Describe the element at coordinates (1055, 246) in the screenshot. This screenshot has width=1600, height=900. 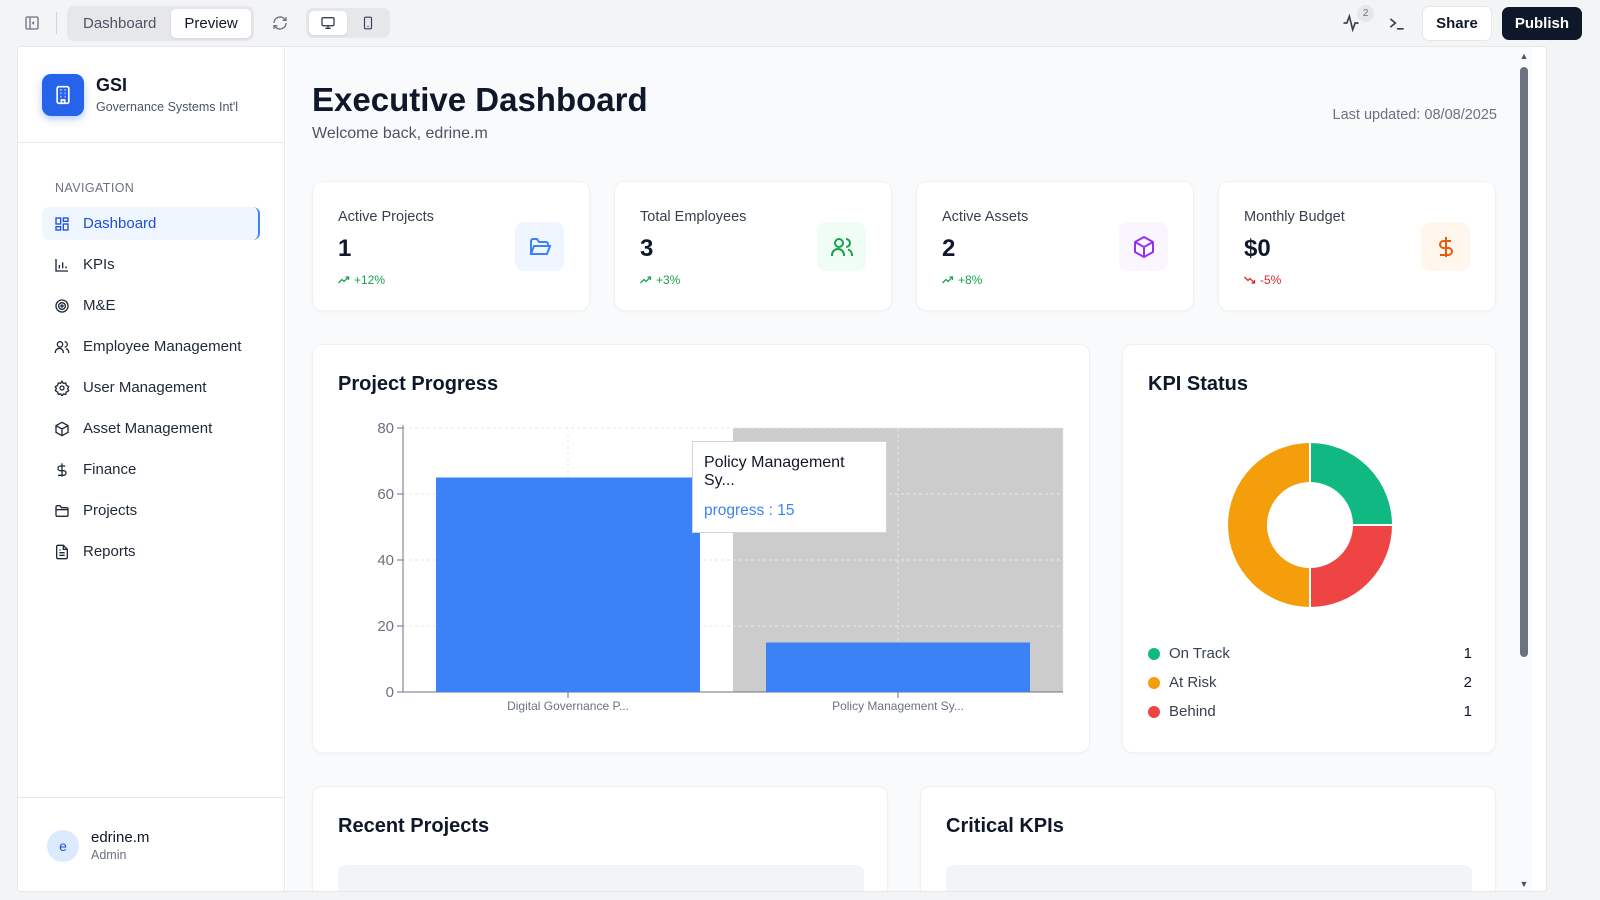
I see `stat-card-active-assets: Active Assets 2 +8%` at that location.